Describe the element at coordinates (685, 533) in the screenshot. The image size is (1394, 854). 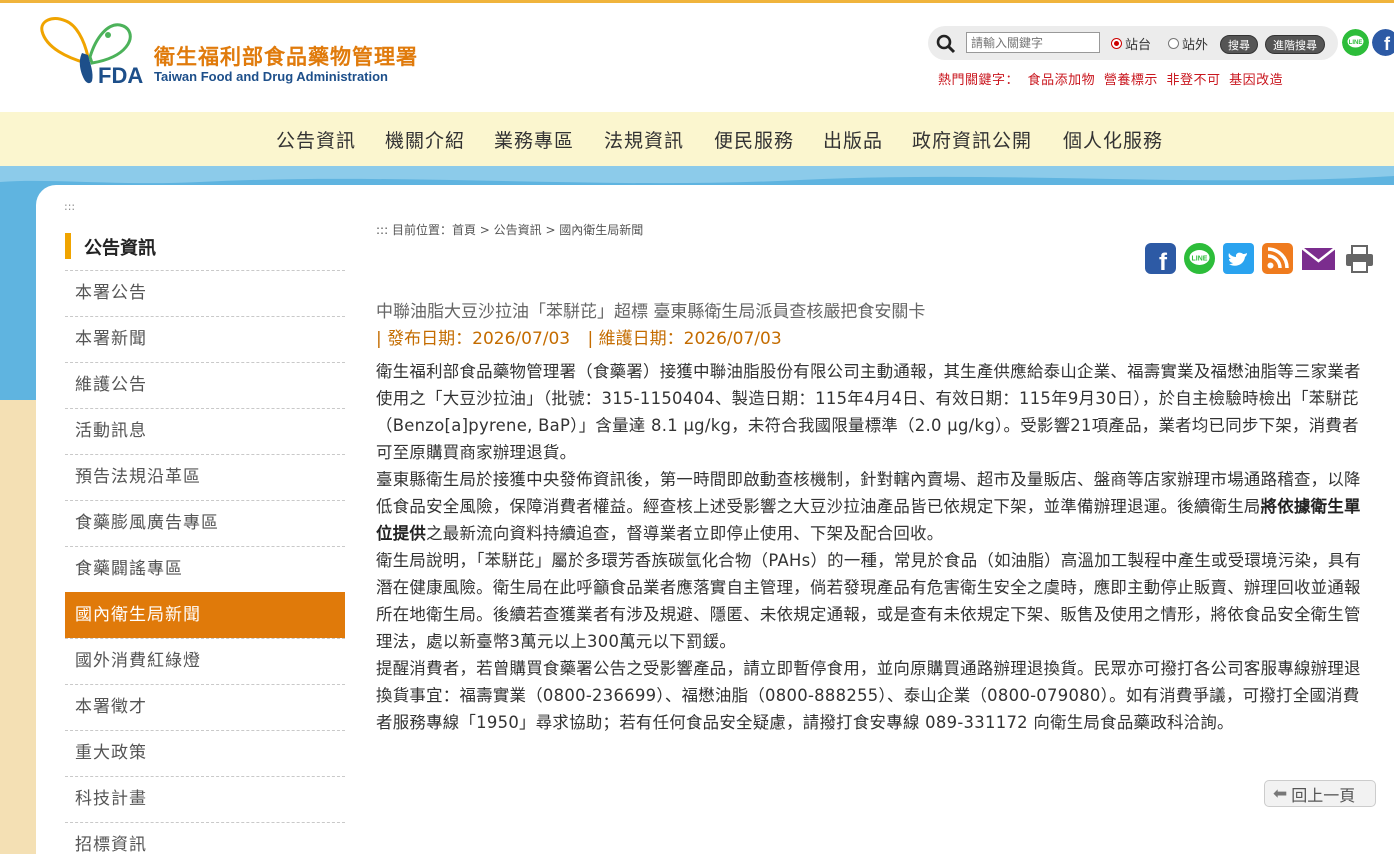
I see `article-text: 之最新流向資料持續追查，督導業者立即停止使用、下架及配合回收。` at that location.